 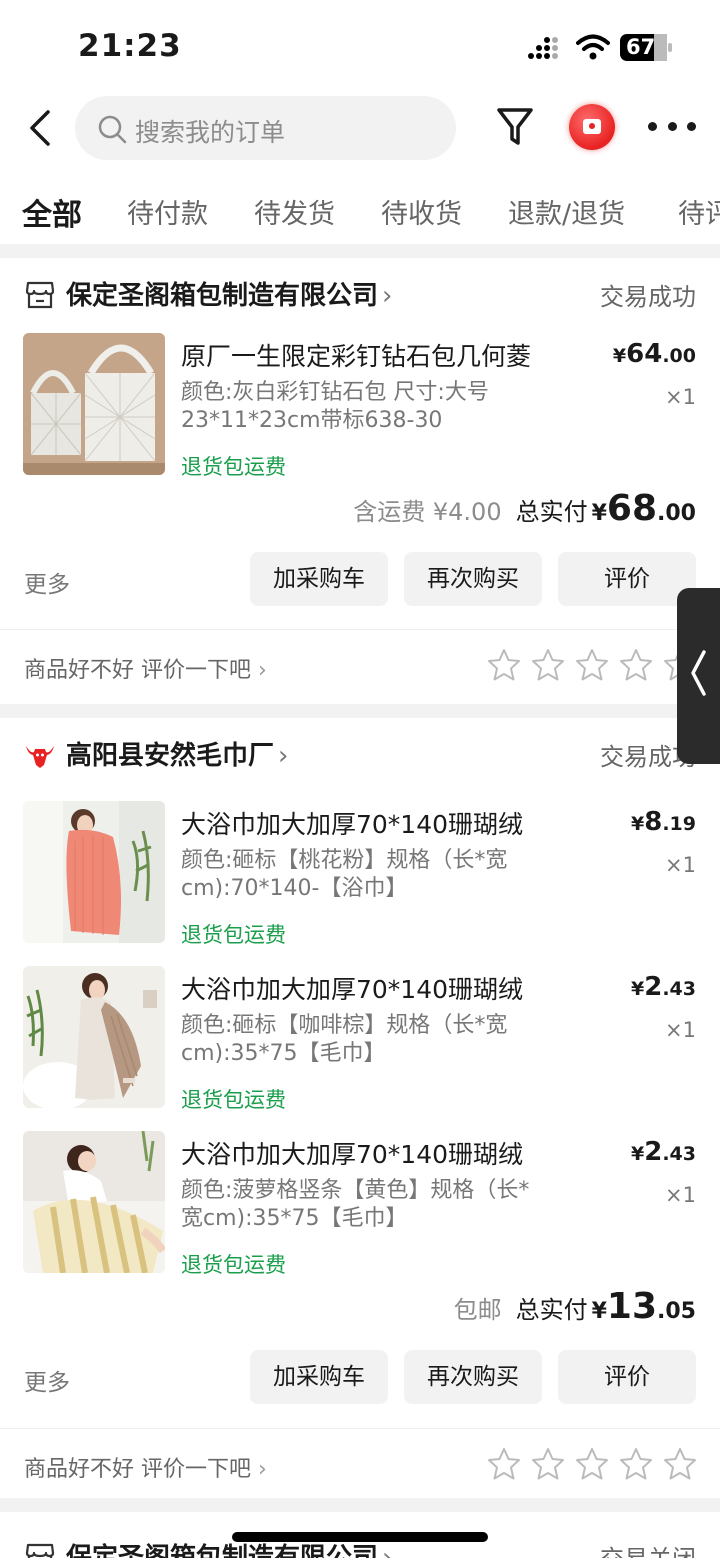 I want to click on wifi-icon, so click(x=593, y=47).